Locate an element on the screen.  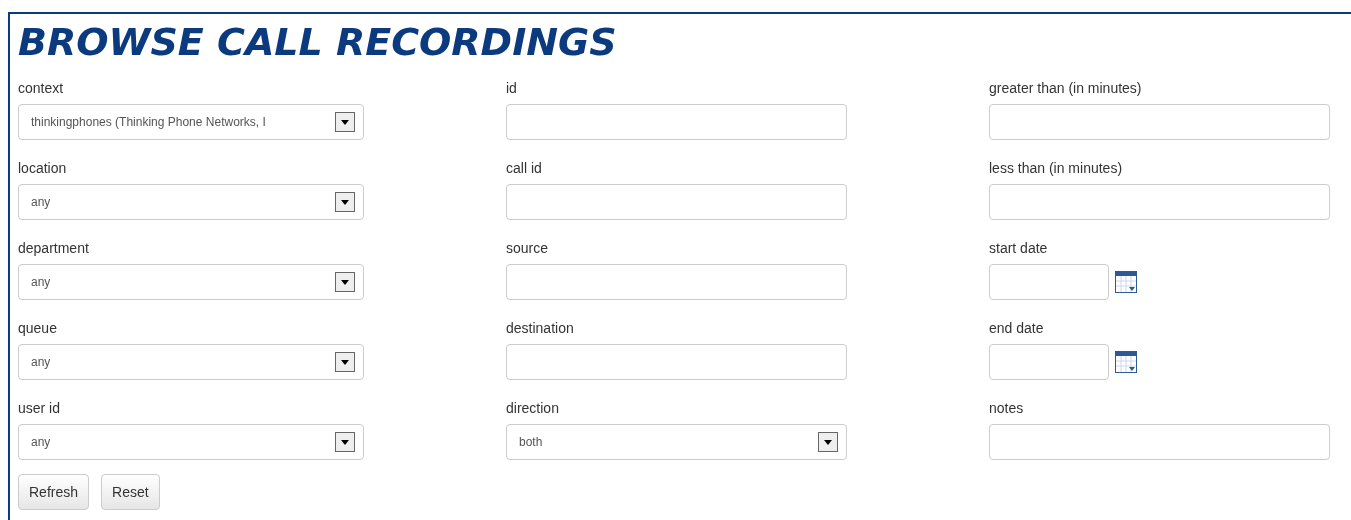
field-label: less than (in minutes) is located at coordinates (1056, 168).